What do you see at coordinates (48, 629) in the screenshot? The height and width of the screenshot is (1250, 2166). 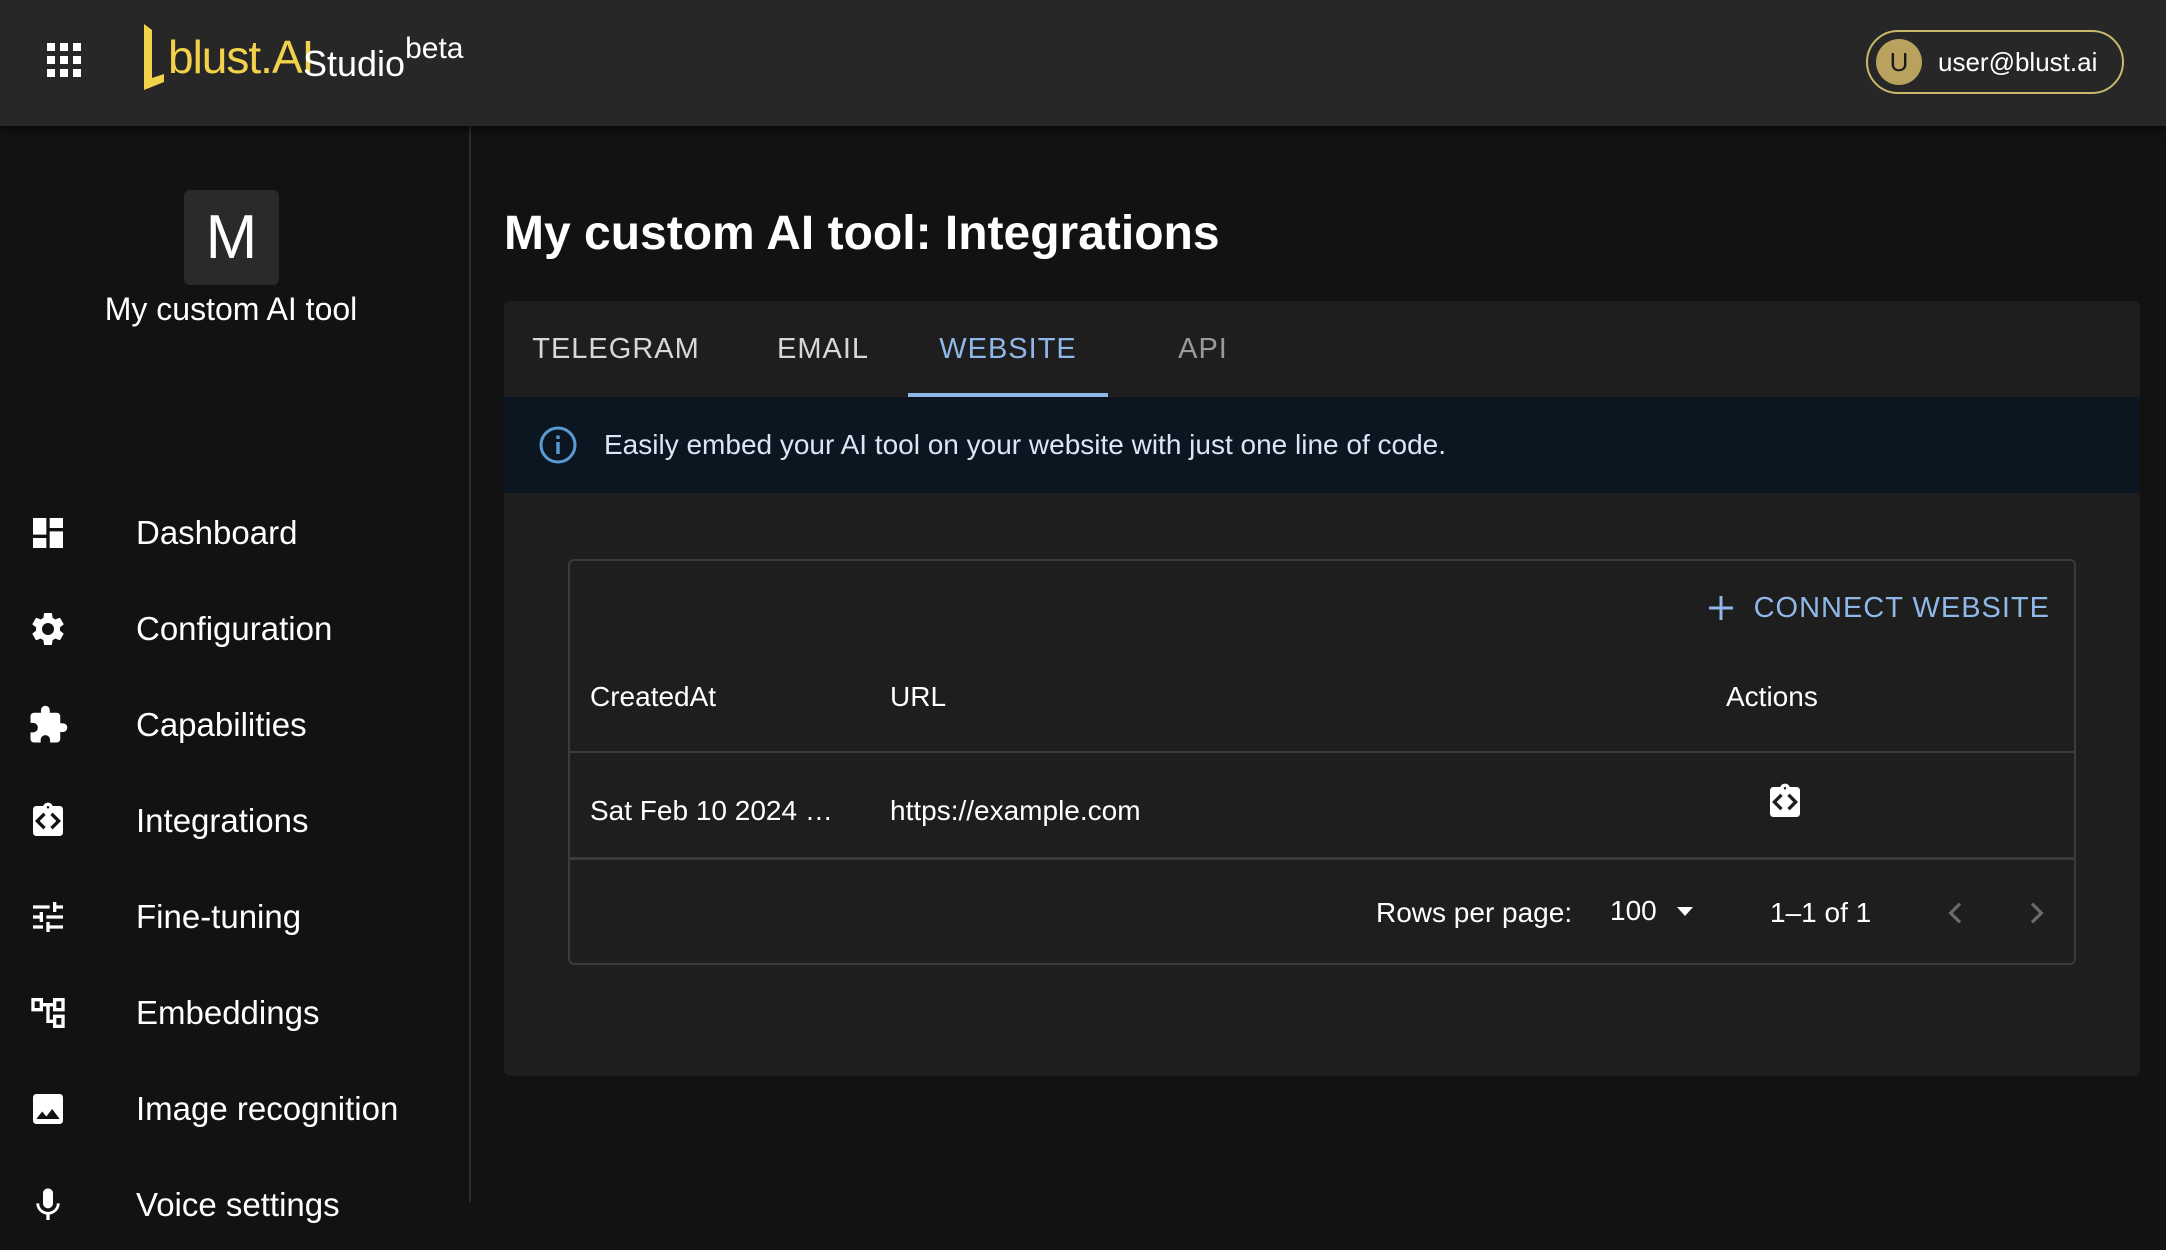 I see `gear-icon` at bounding box center [48, 629].